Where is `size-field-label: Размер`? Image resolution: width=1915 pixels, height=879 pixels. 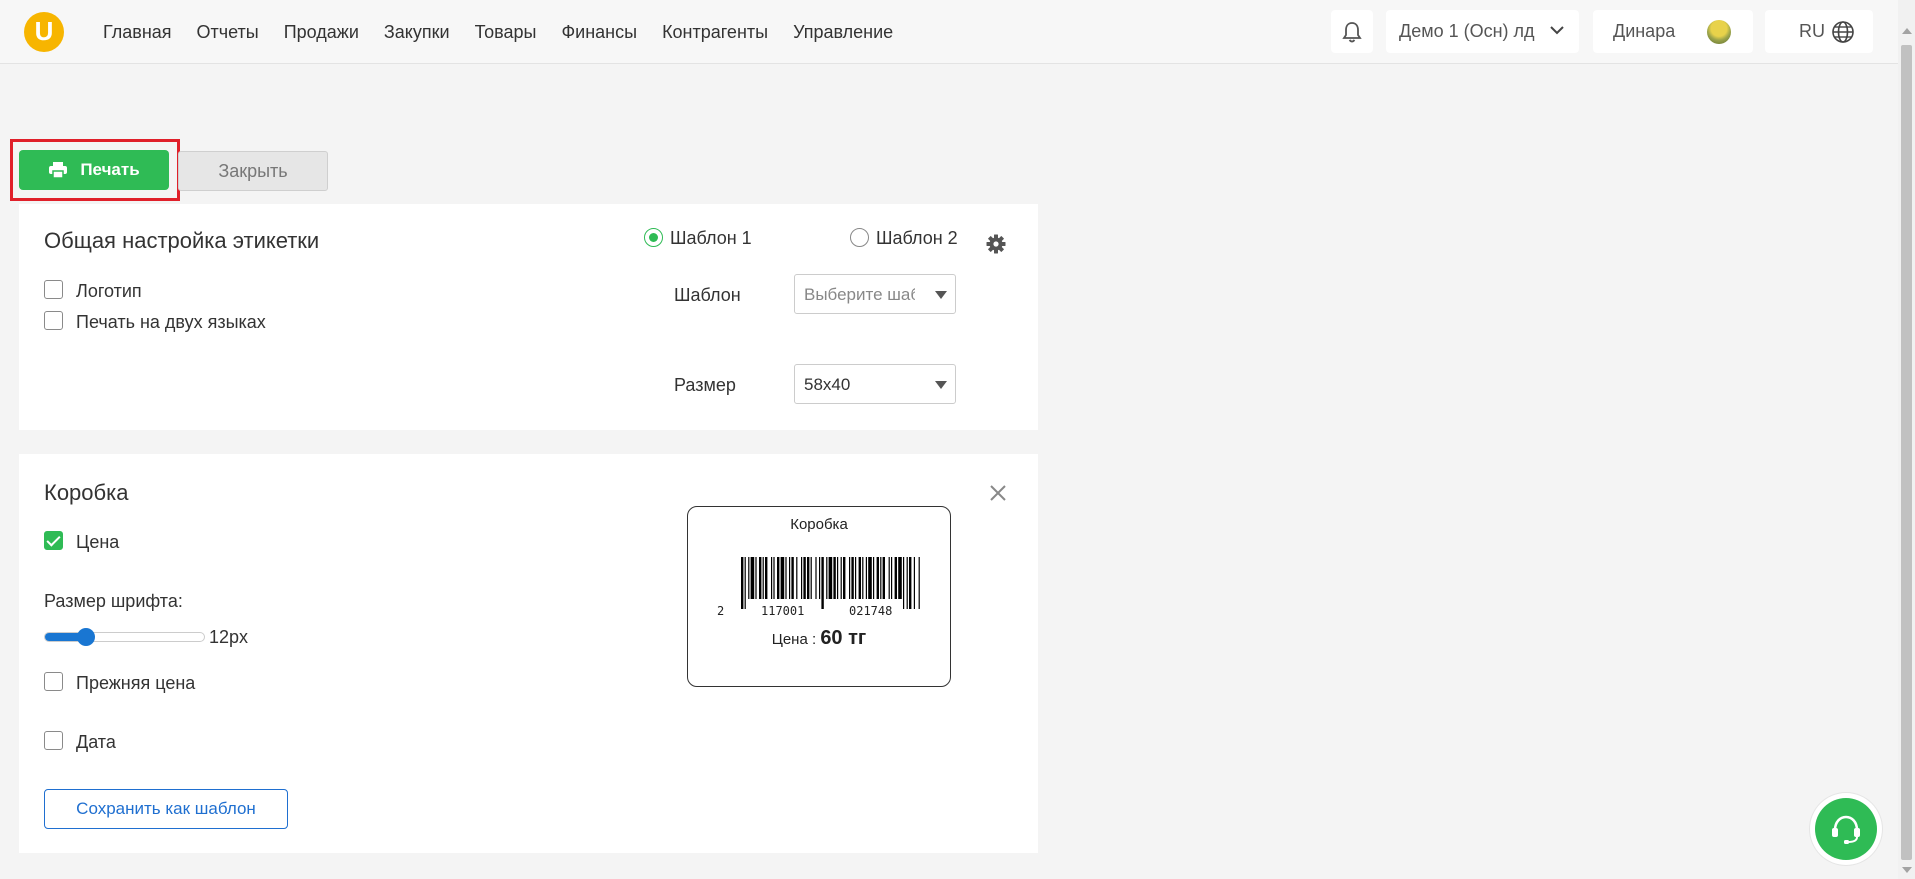
size-field-label: Размер is located at coordinates (705, 385).